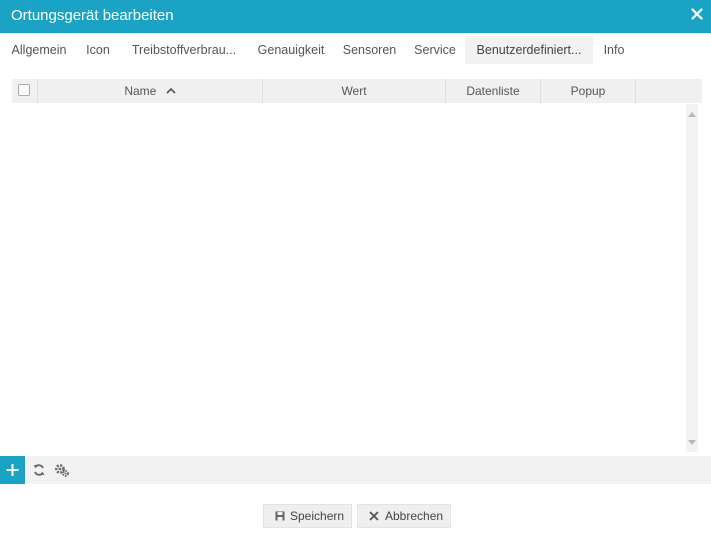 The image size is (711, 537). Describe the element at coordinates (317, 516) in the screenshot. I see `save-button-label: Speichern` at that location.